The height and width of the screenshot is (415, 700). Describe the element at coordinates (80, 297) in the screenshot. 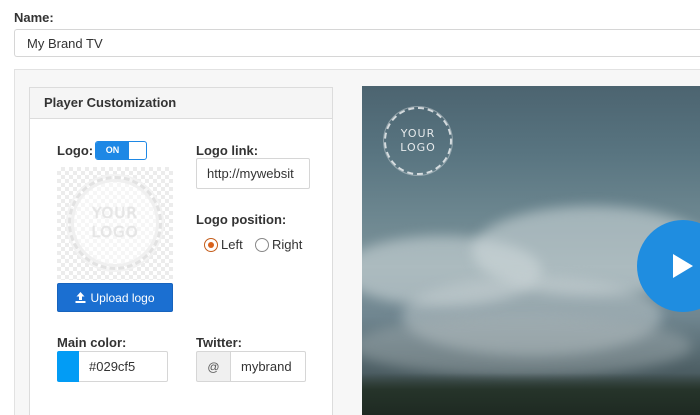

I see `upload-icon` at that location.